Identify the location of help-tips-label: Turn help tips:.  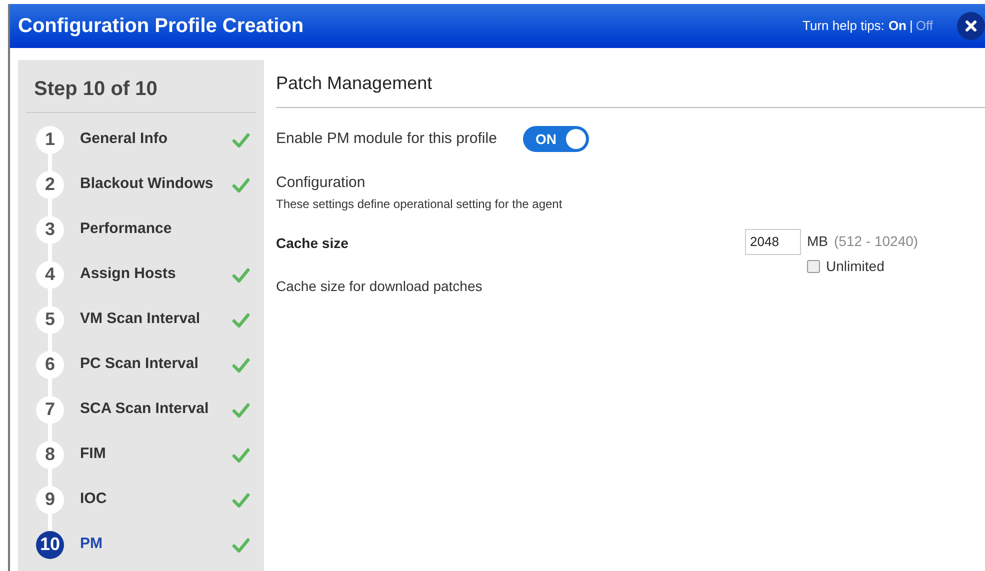
(843, 26).